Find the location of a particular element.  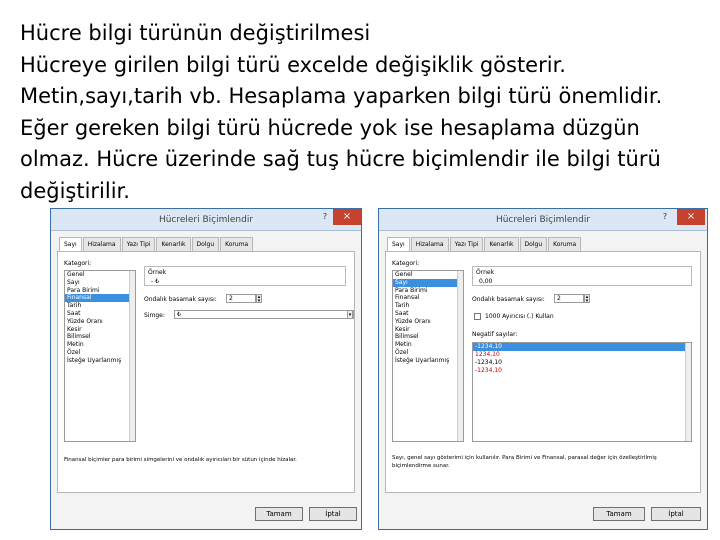

sample-value: - ₺ is located at coordinates (155, 281).